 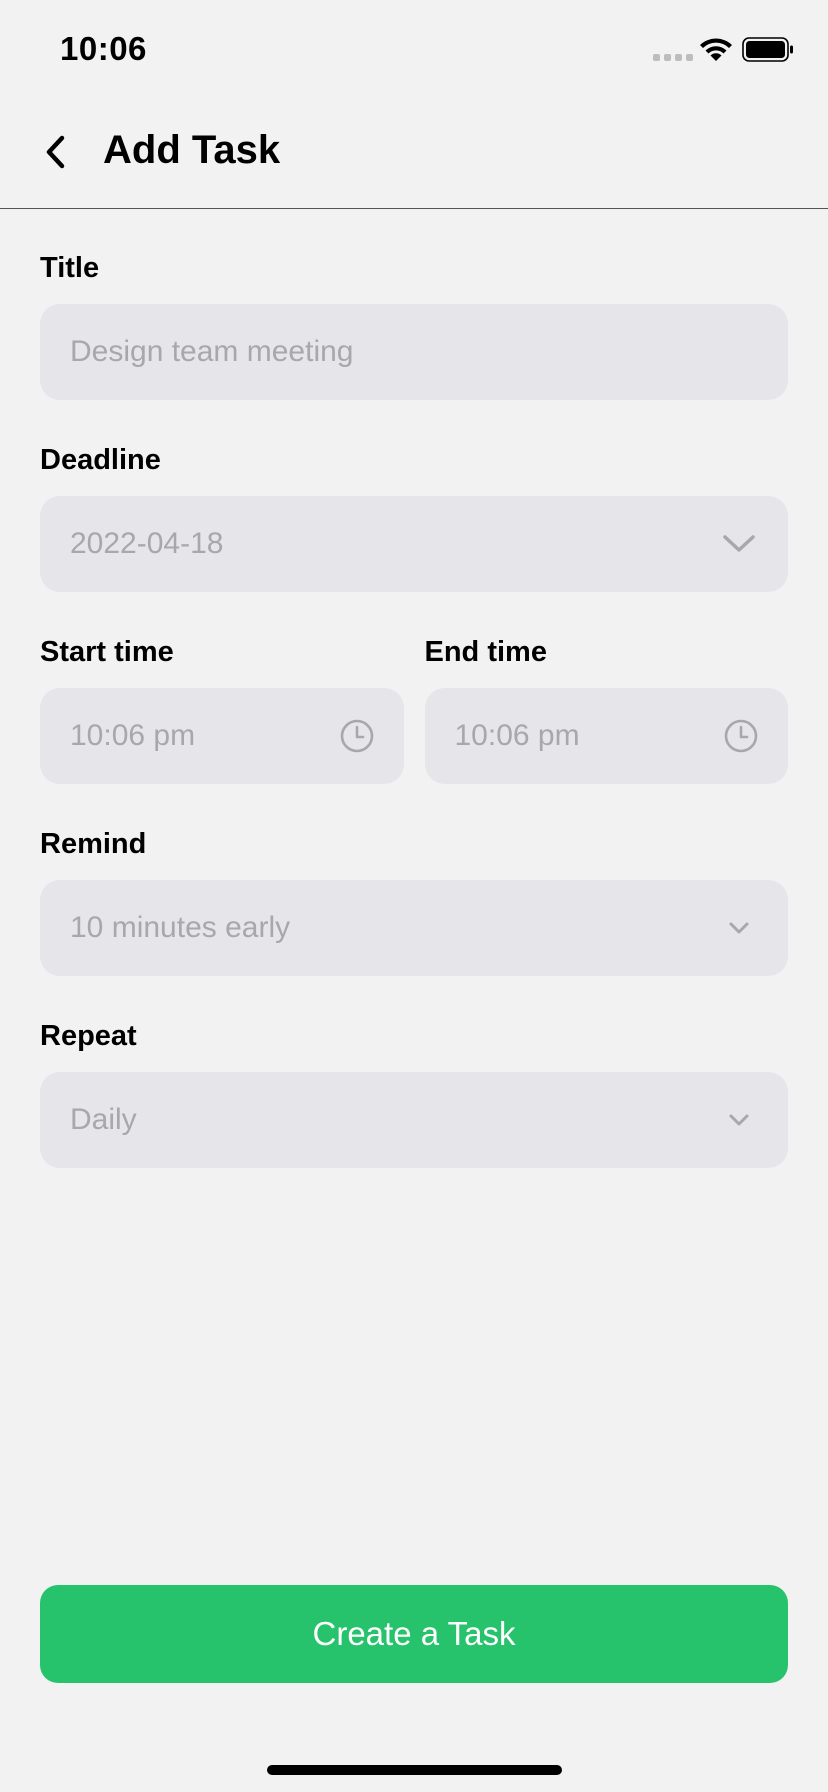 What do you see at coordinates (485, 652) in the screenshot?
I see `end-time-label: End time` at bounding box center [485, 652].